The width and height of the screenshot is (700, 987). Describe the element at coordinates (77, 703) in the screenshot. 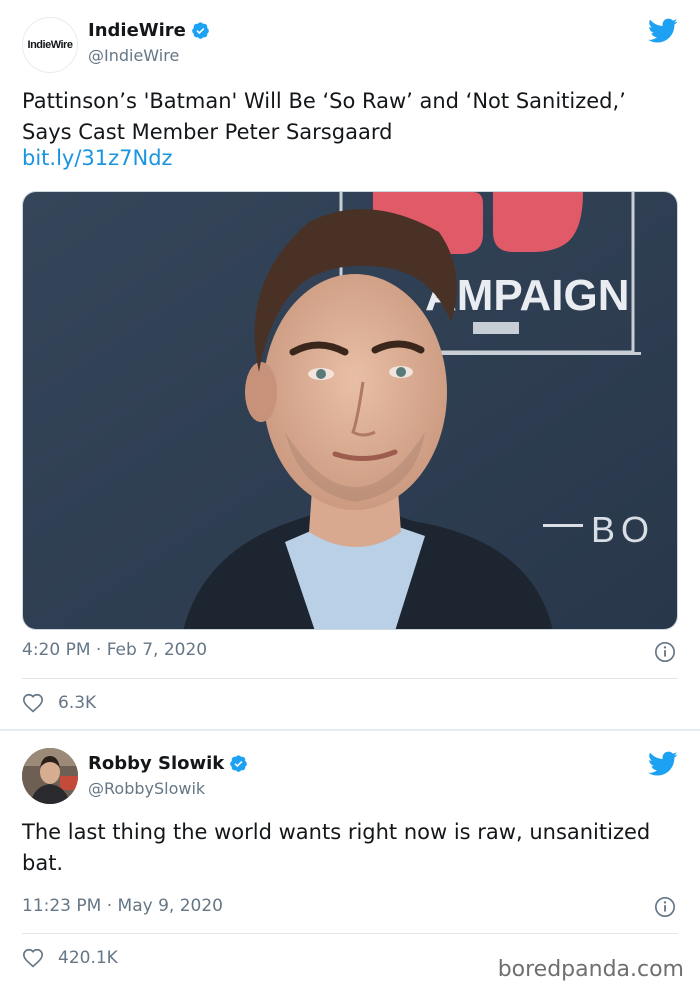

I see `like-count: 6.3K` at that location.